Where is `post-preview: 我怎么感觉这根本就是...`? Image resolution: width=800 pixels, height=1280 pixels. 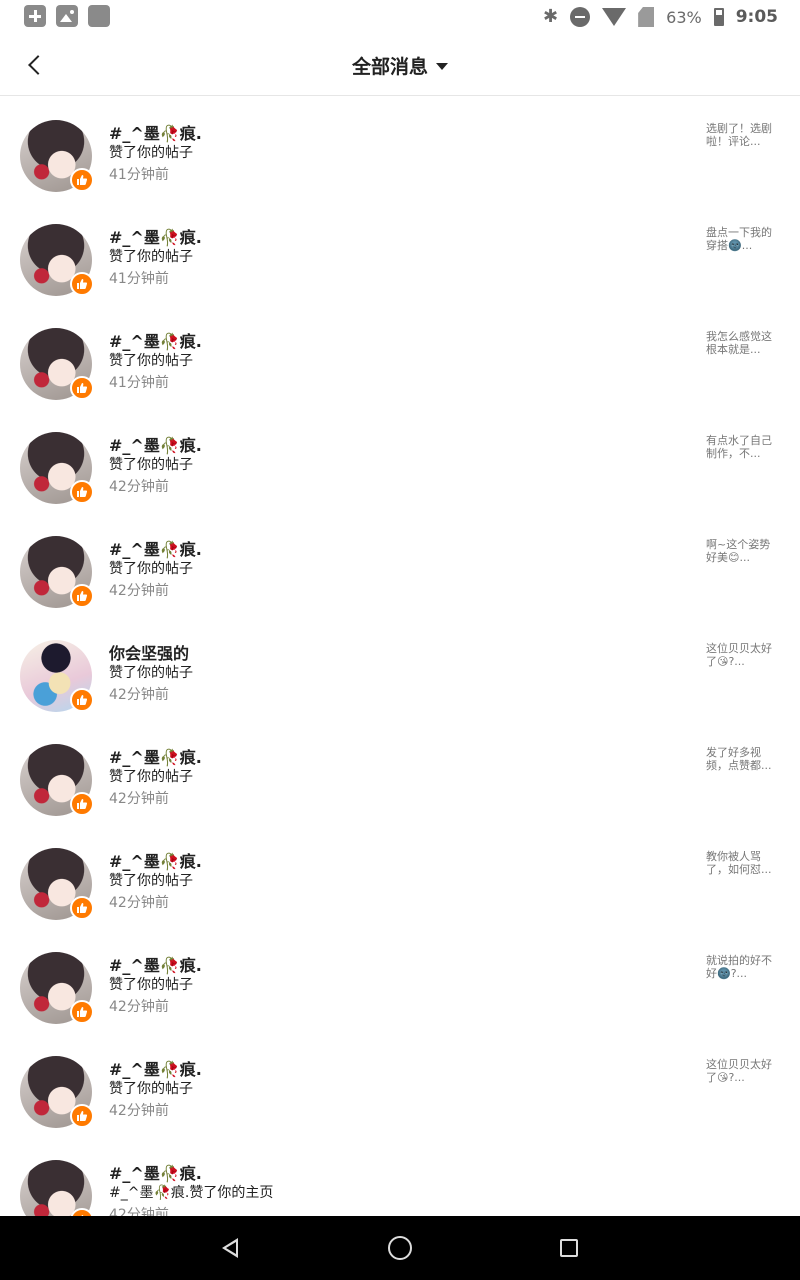 post-preview: 我怎么感觉这根本就是... is located at coordinates (743, 343).